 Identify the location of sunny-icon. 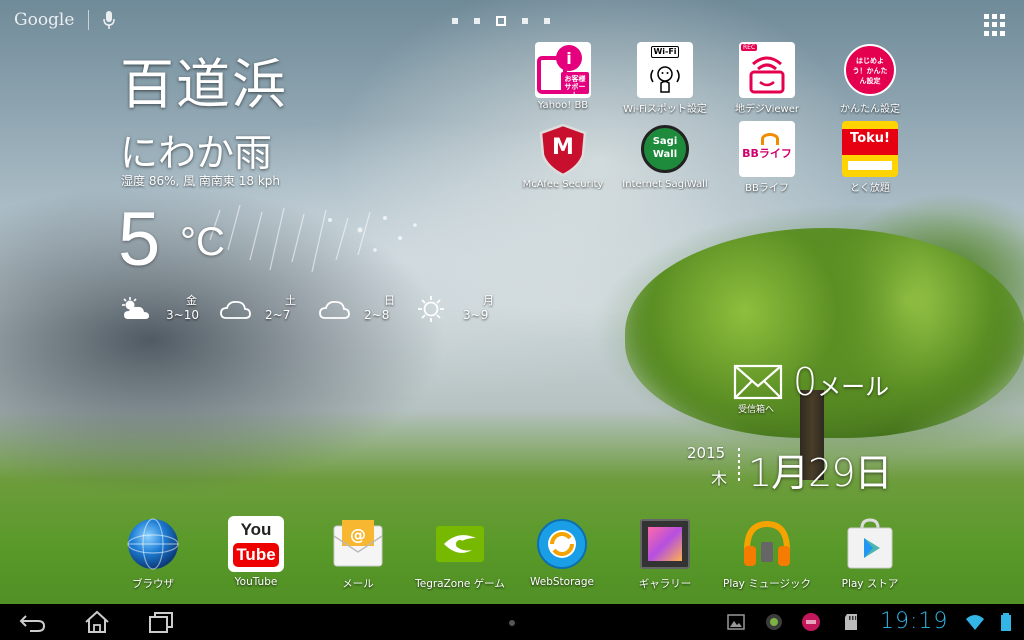
(431, 309).